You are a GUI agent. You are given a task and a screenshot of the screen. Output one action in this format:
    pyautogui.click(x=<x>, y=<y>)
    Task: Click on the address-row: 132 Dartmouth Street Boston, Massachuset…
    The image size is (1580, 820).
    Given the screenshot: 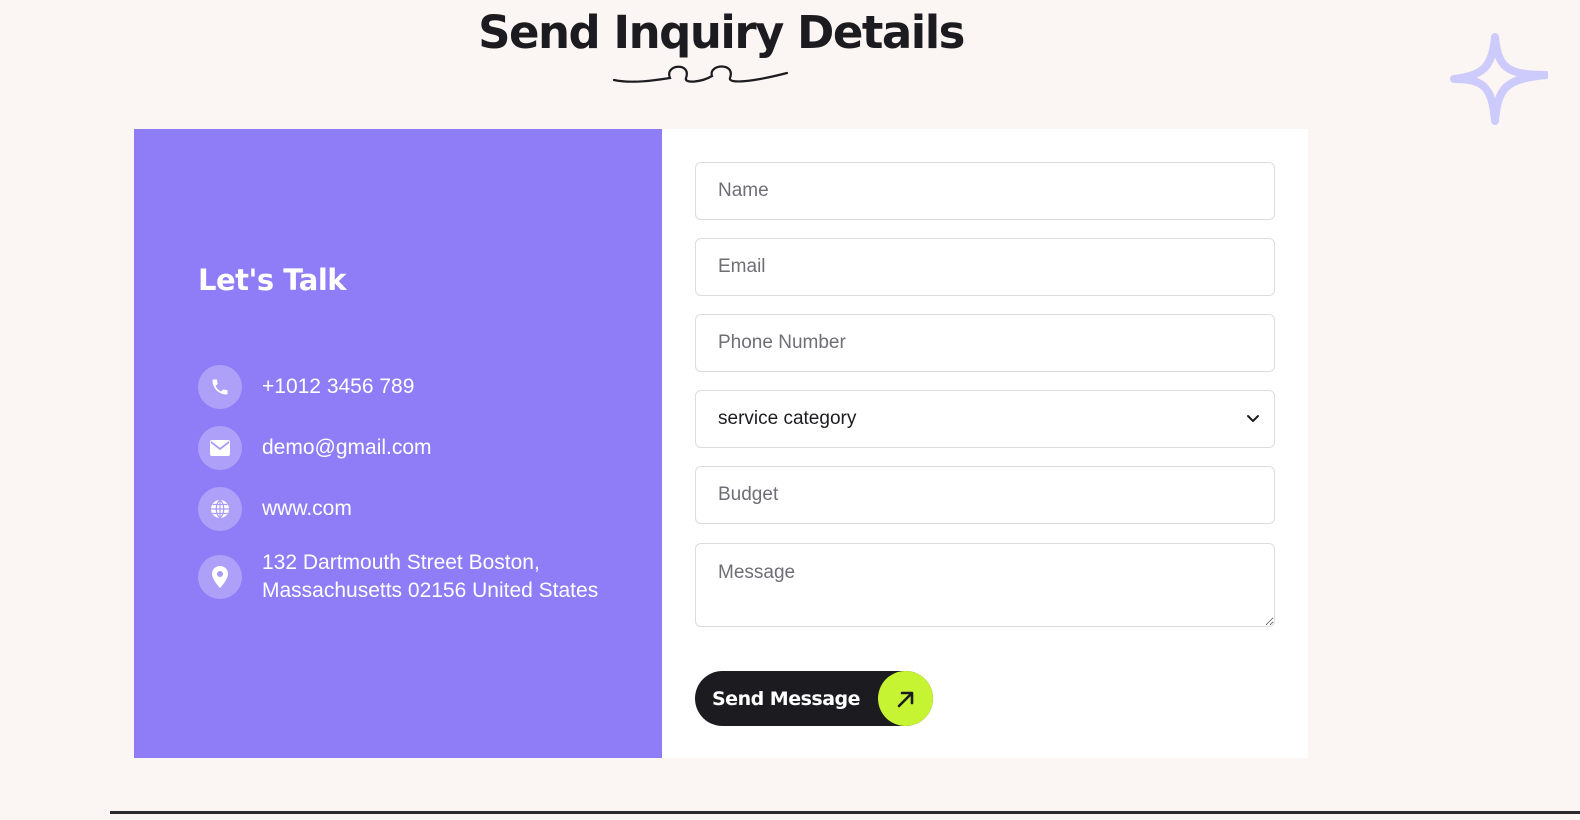 What is the action you would take?
    pyautogui.click(x=398, y=577)
    